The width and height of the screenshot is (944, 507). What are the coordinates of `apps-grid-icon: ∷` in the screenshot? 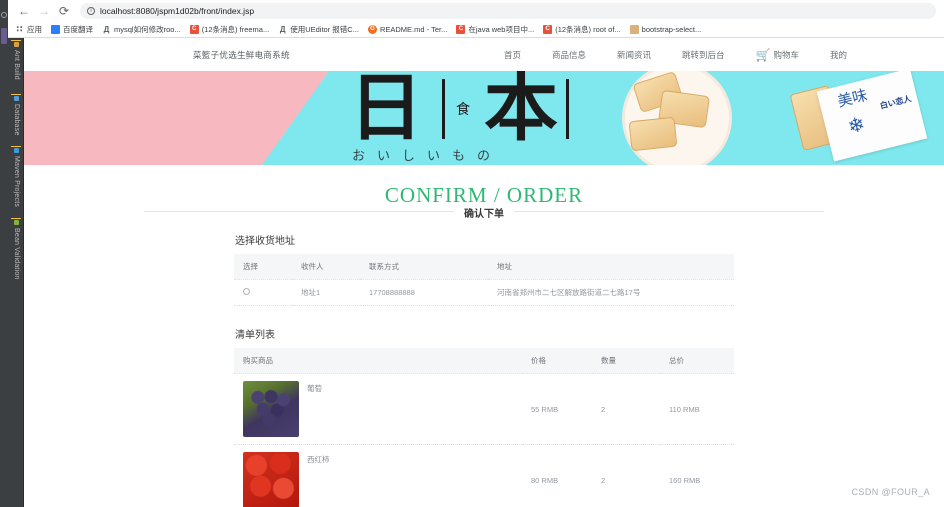 It's located at (19, 29).